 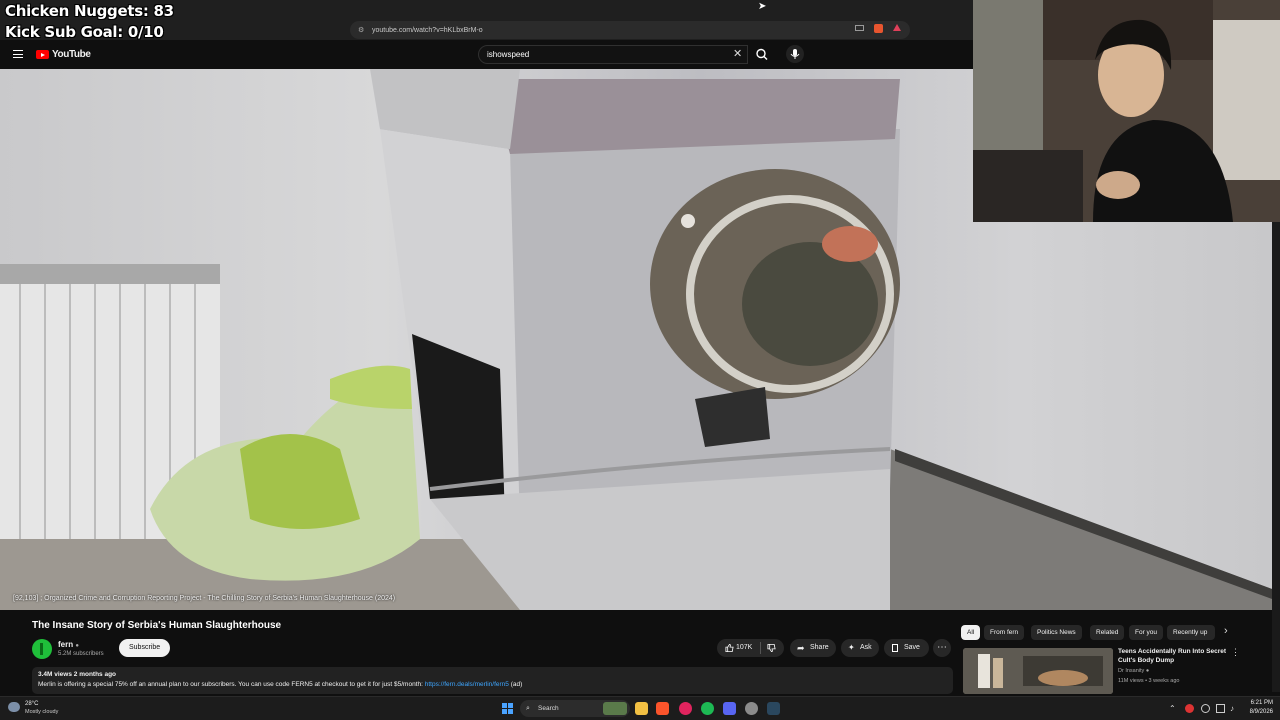 What do you see at coordinates (362, 30) in the screenshot?
I see `site-info-icon: ⚙` at bounding box center [362, 30].